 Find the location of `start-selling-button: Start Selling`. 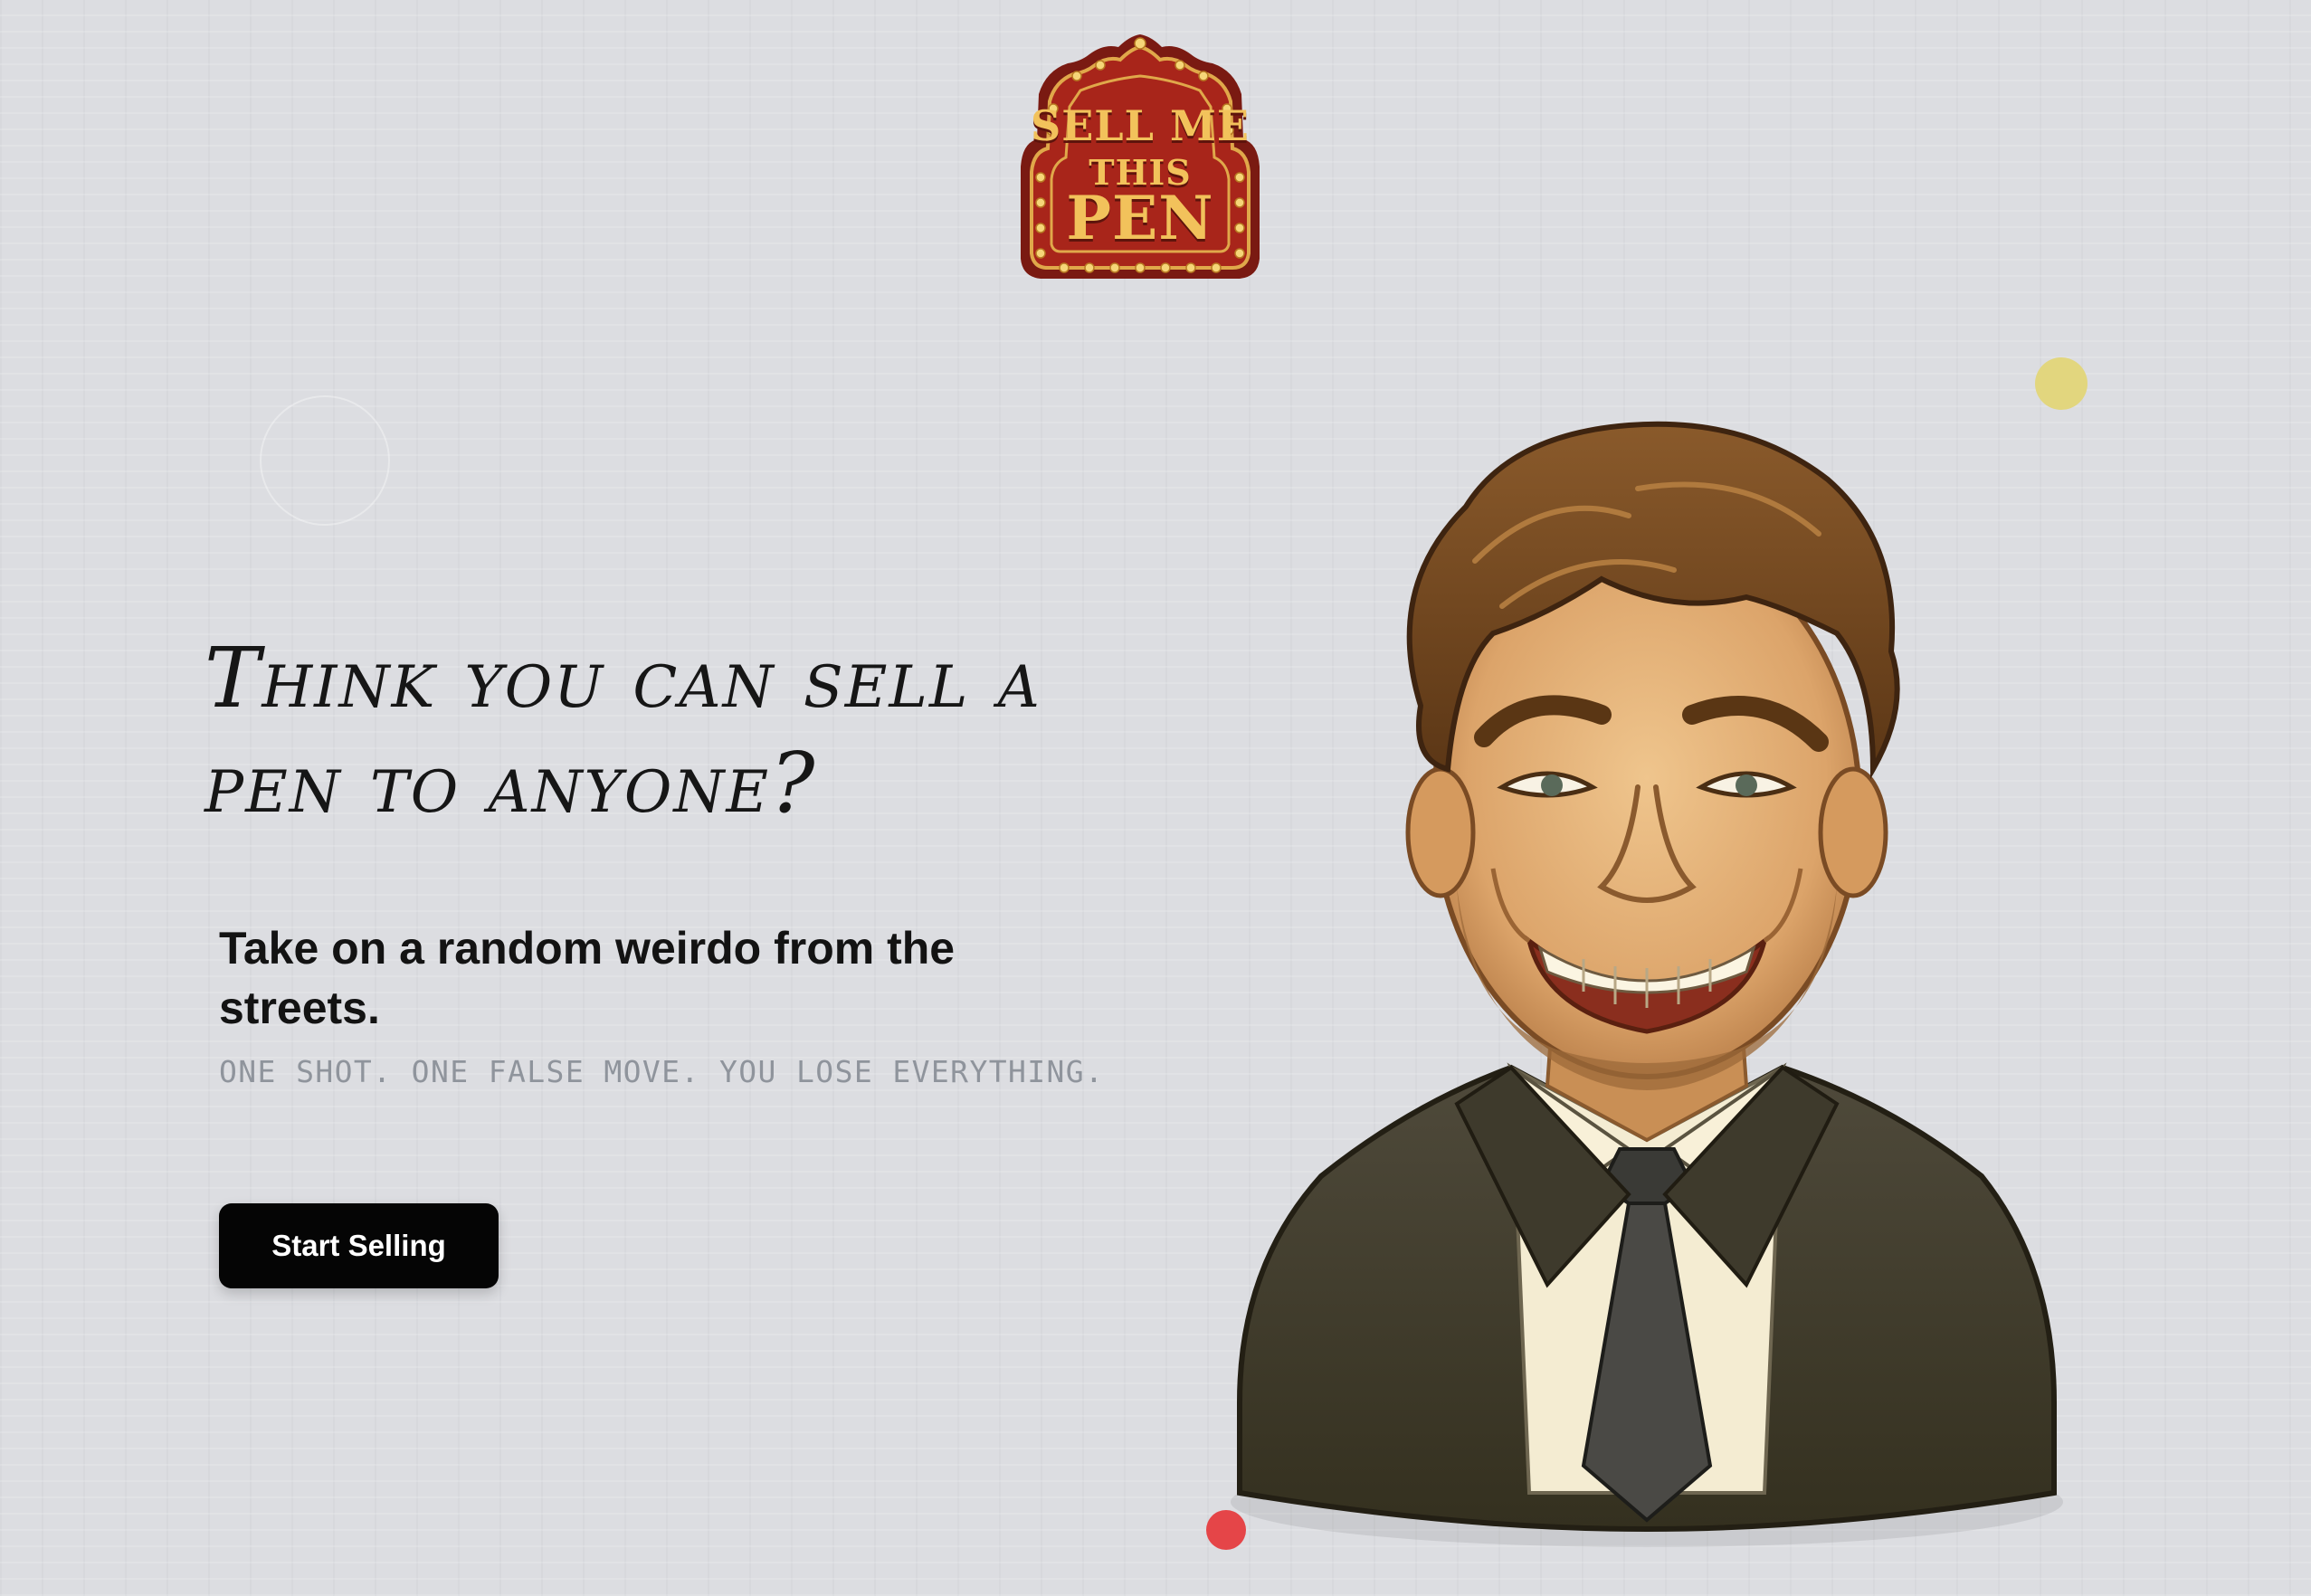

start-selling-button: Start Selling is located at coordinates (359, 1245).